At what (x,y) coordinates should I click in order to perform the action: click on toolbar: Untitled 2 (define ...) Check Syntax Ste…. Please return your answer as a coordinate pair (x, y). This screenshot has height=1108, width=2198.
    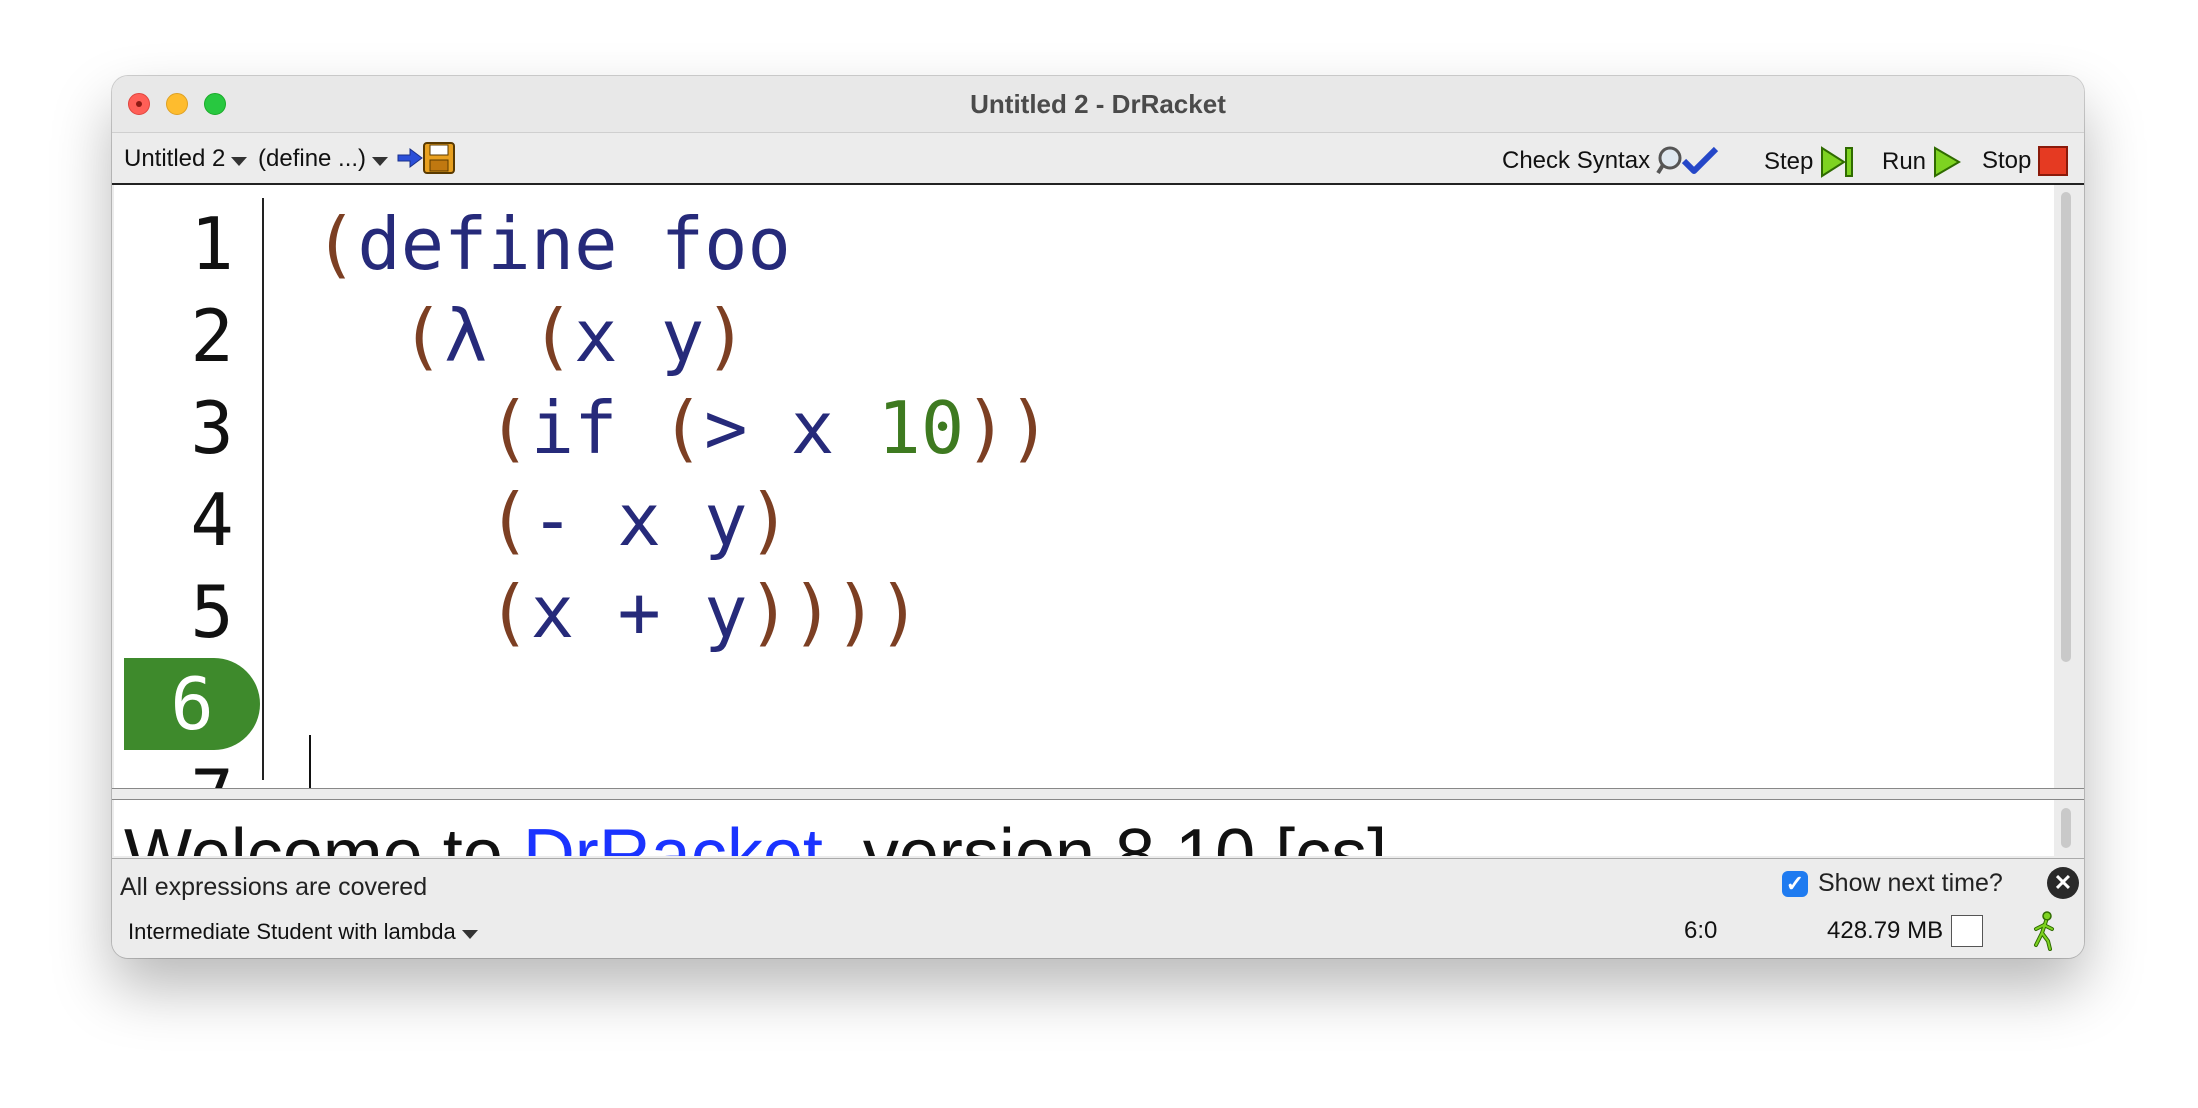
    Looking at the image, I should click on (1098, 159).